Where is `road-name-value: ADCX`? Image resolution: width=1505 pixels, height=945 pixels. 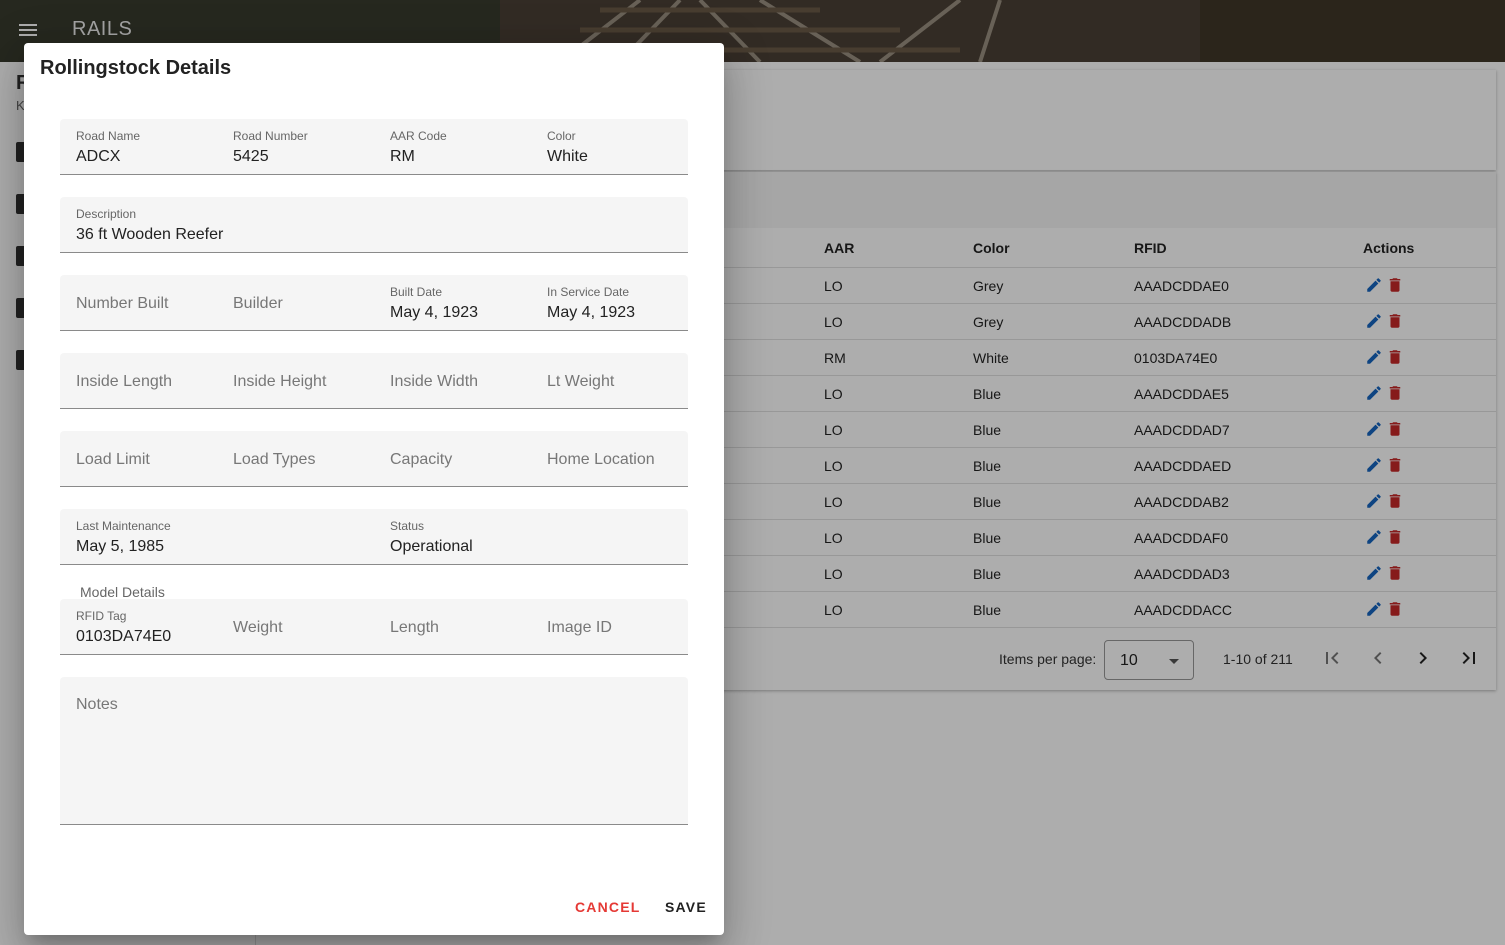 road-name-value: ADCX is located at coordinates (98, 156).